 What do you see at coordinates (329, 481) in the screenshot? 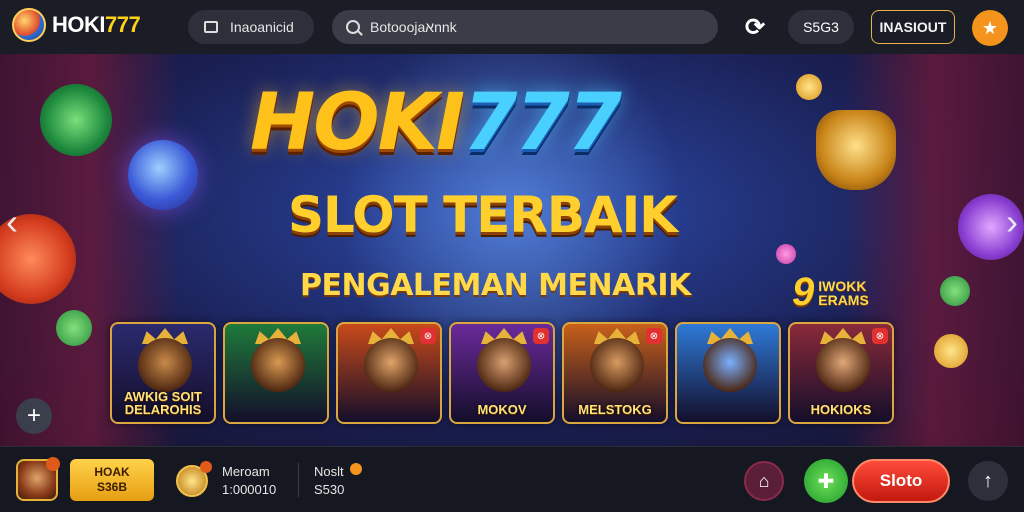
I see `stat-bonus: Noslt S530` at bounding box center [329, 481].